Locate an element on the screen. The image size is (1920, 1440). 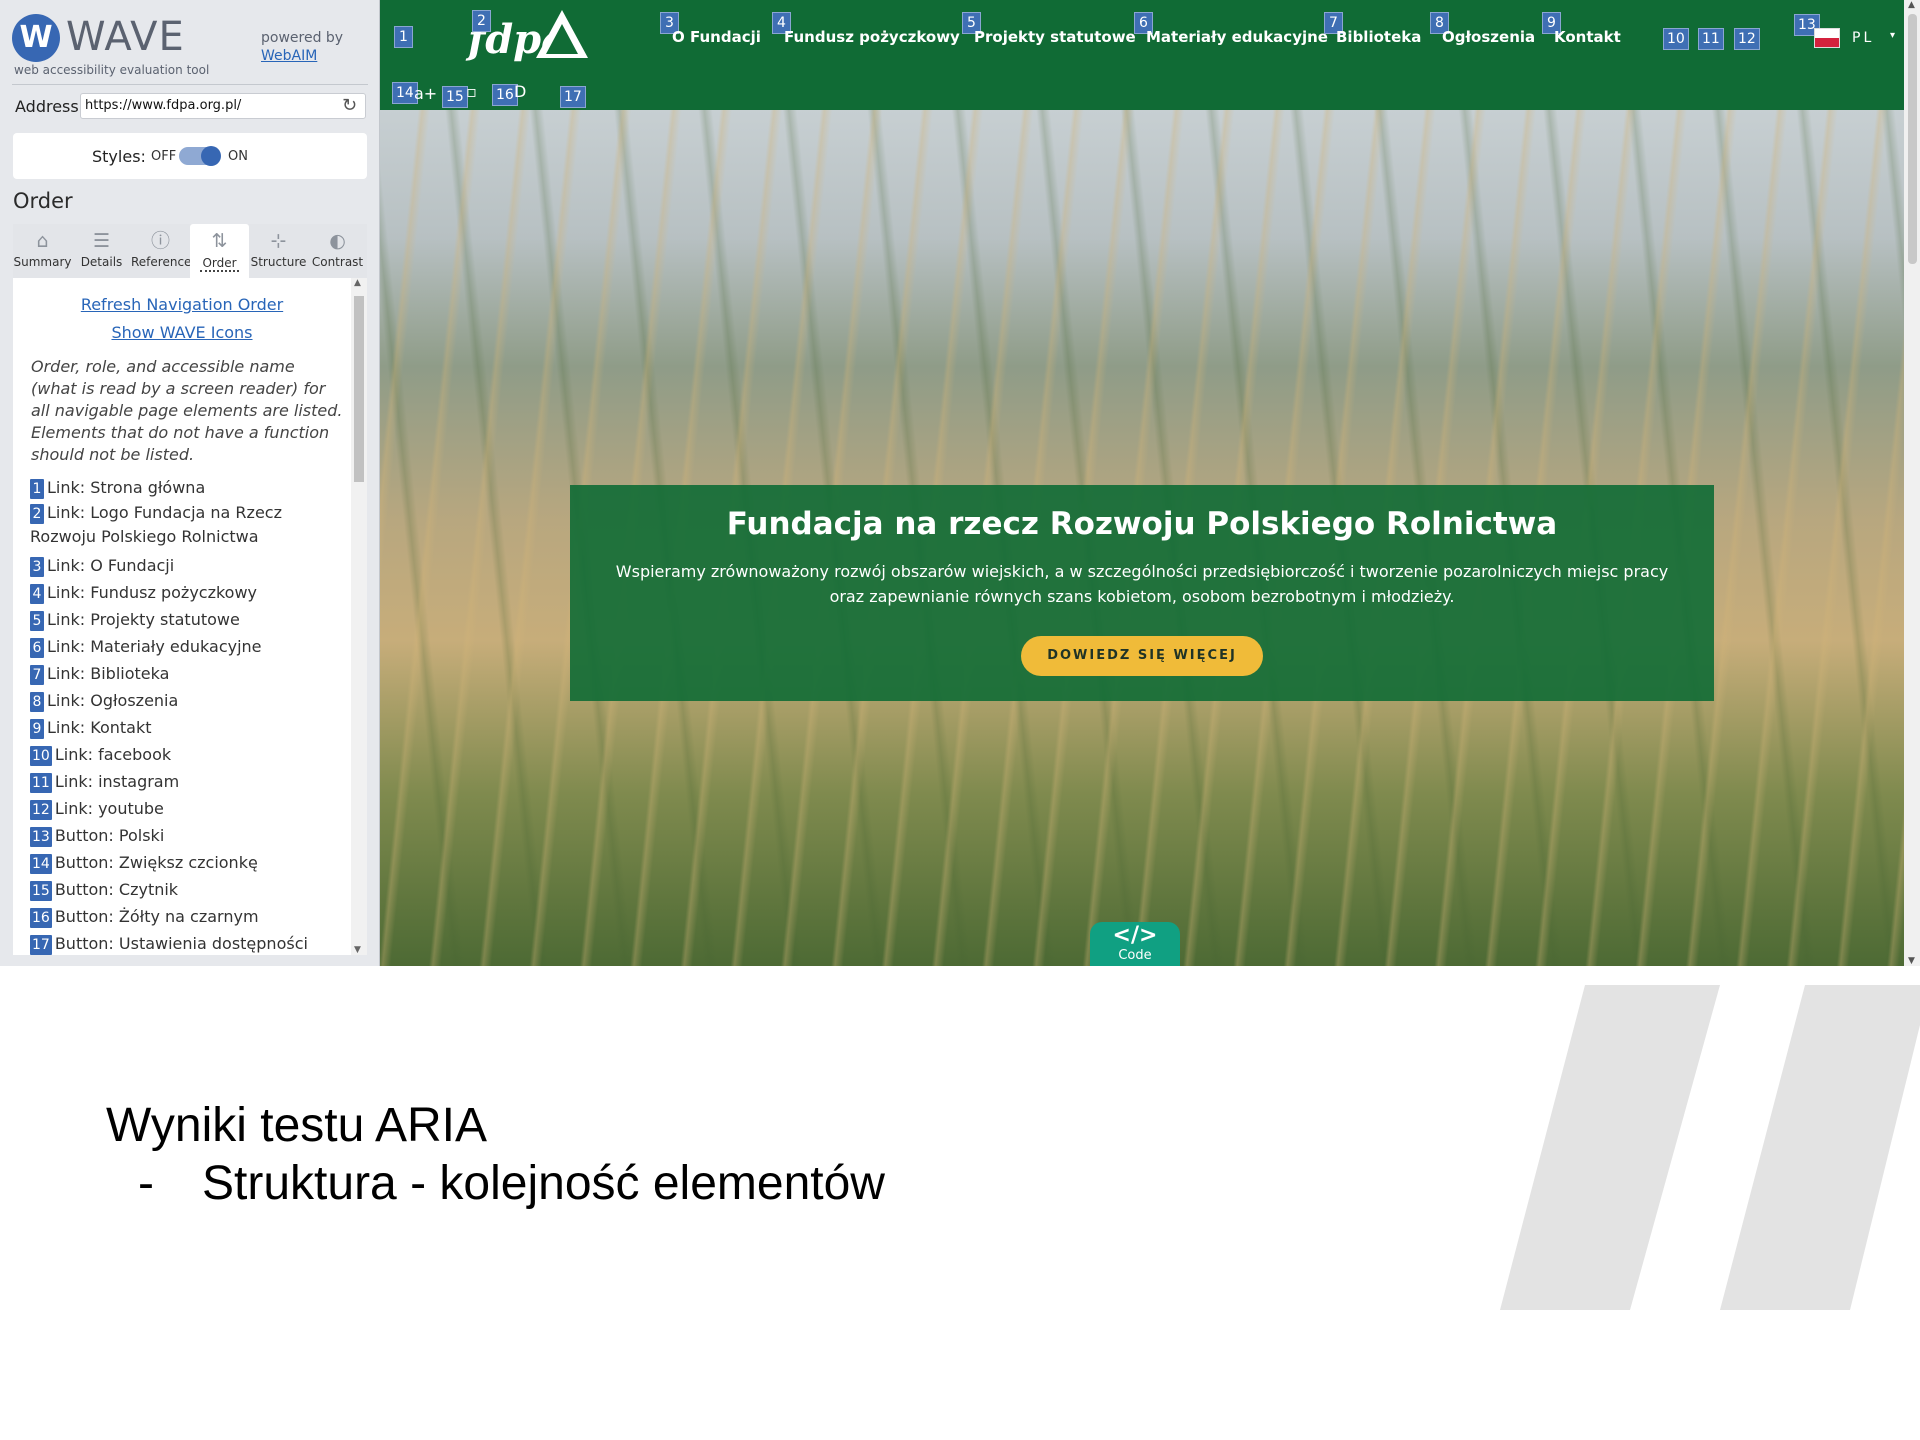
stripe-left is located at coordinates (1610, 1147).